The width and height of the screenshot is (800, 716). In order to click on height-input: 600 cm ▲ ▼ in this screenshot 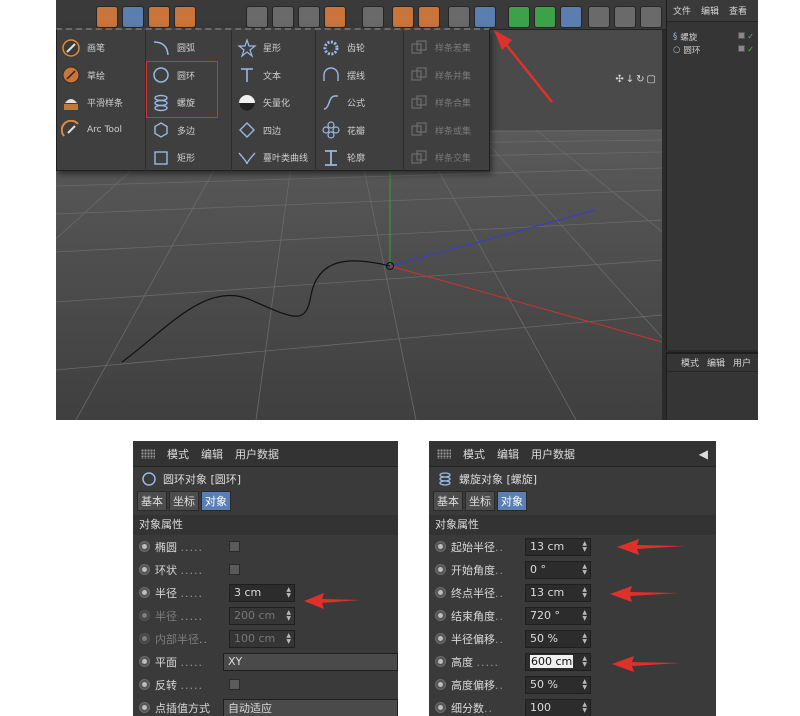, I will do `click(558, 661)`.